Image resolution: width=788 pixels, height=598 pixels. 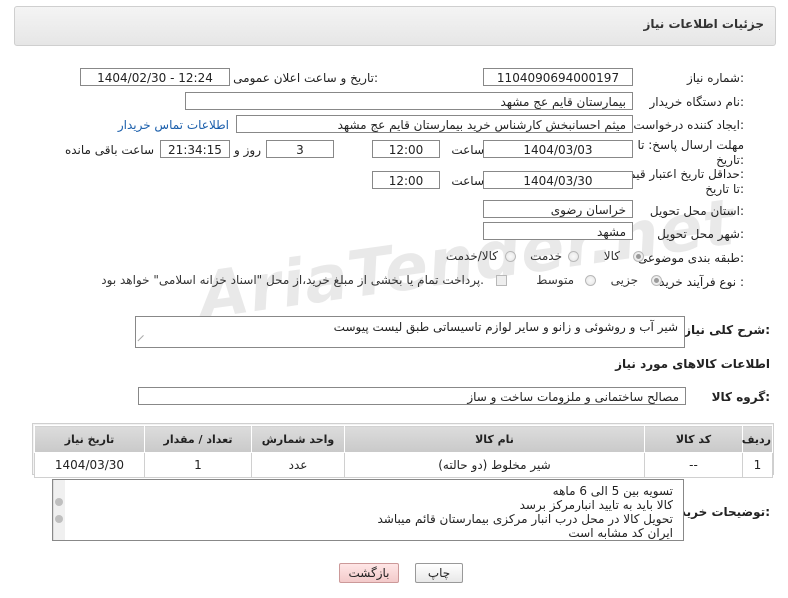 What do you see at coordinates (109, 150) in the screenshot?
I see `remaining-label: ساعت باقی مانده` at bounding box center [109, 150].